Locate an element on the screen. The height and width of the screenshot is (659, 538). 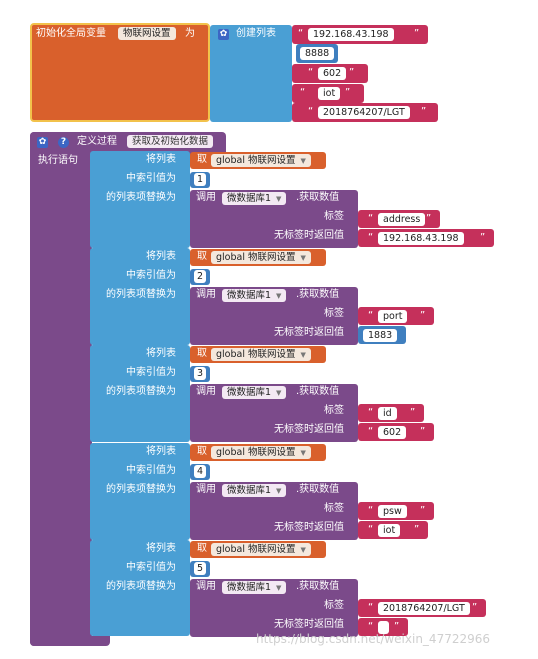
index-number-block: 2 is located at coordinates (200, 277).